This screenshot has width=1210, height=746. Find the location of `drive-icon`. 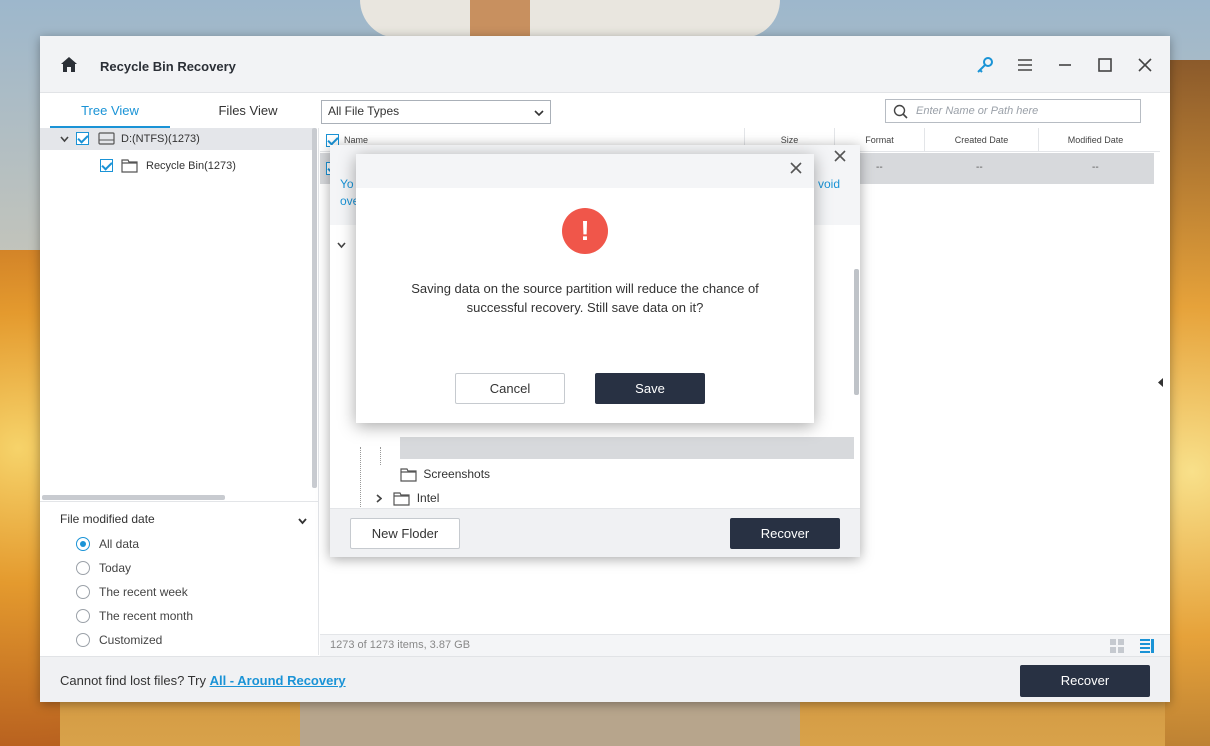

drive-icon is located at coordinates (106, 140).